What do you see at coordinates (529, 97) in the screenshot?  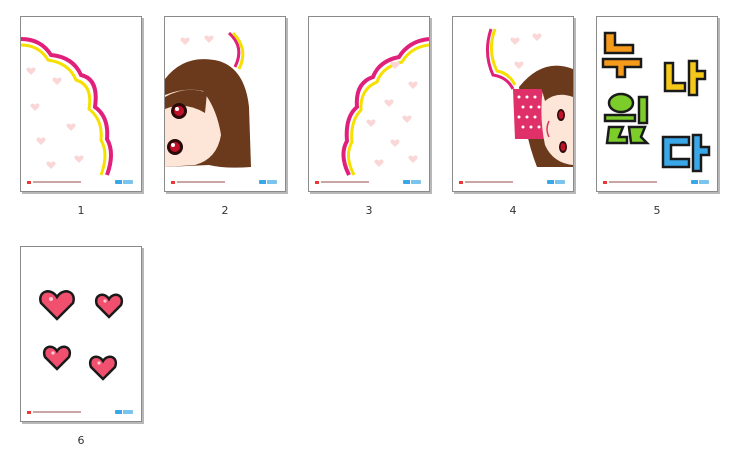 I see `girl-face-right-graphic` at bounding box center [529, 97].